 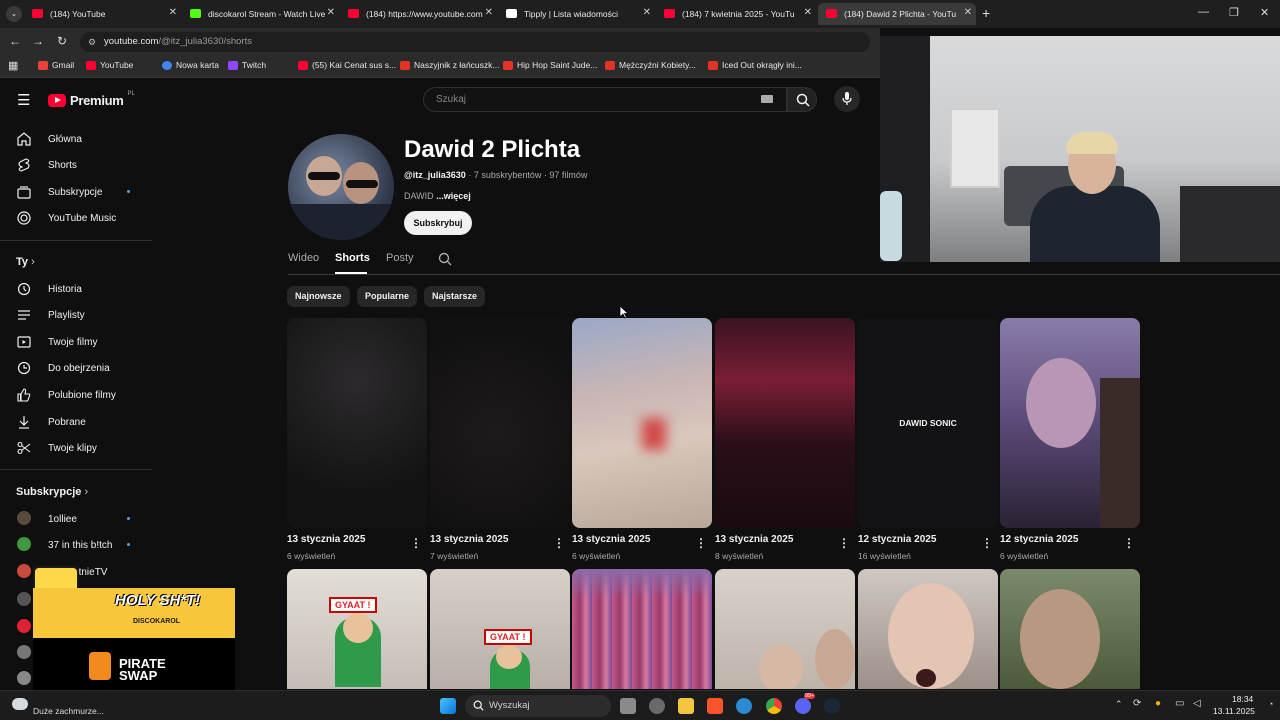 What do you see at coordinates (75, 165) in the screenshot?
I see `sidebar-item-shorts: Shorts` at bounding box center [75, 165].